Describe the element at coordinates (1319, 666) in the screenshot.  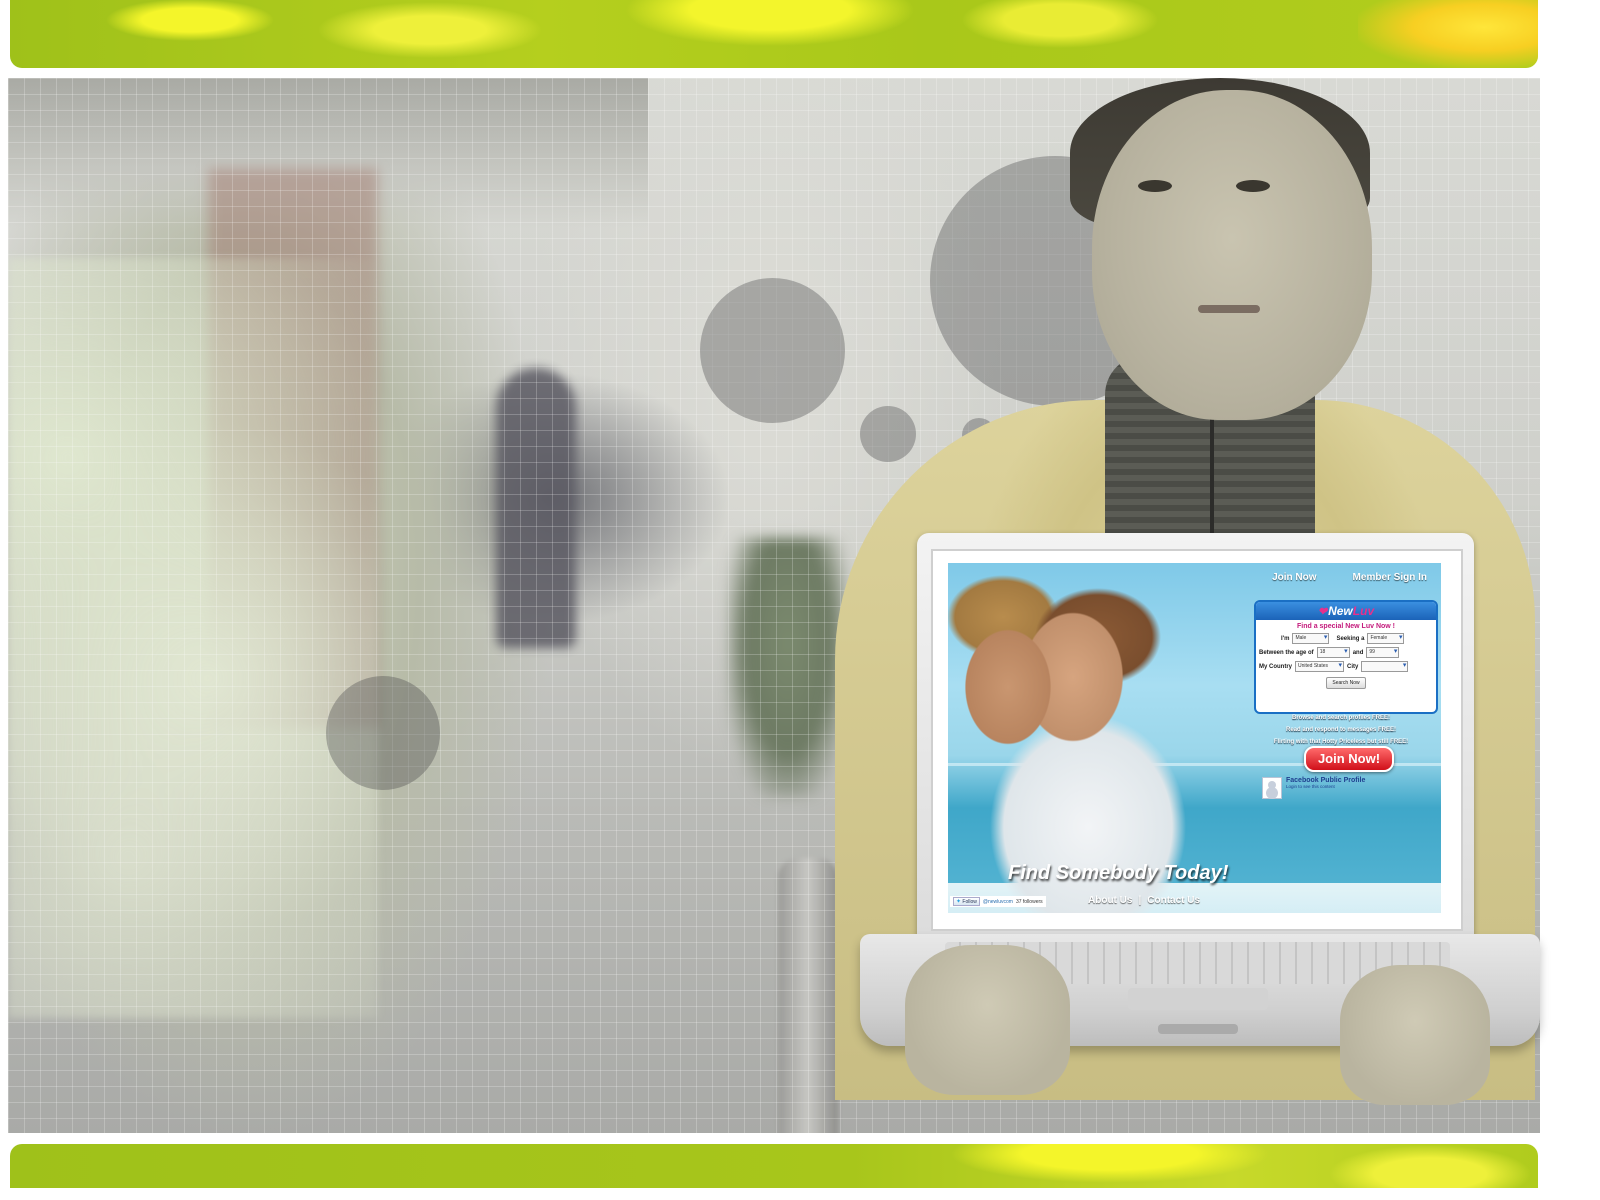
I see `country-select: United States` at that location.